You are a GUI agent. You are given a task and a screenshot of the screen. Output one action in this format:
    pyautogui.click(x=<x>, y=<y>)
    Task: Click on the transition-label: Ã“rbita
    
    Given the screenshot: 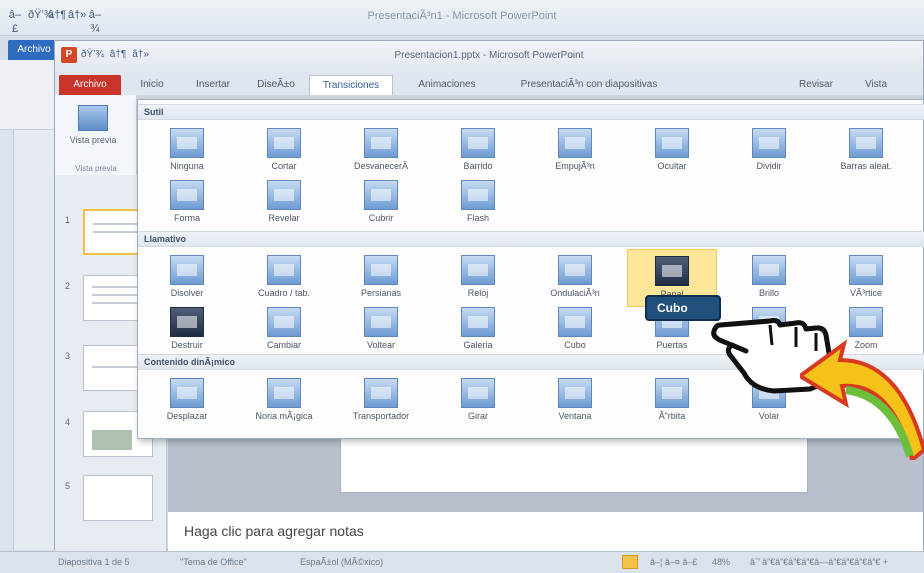 What is the action you would take?
    pyautogui.click(x=672, y=416)
    